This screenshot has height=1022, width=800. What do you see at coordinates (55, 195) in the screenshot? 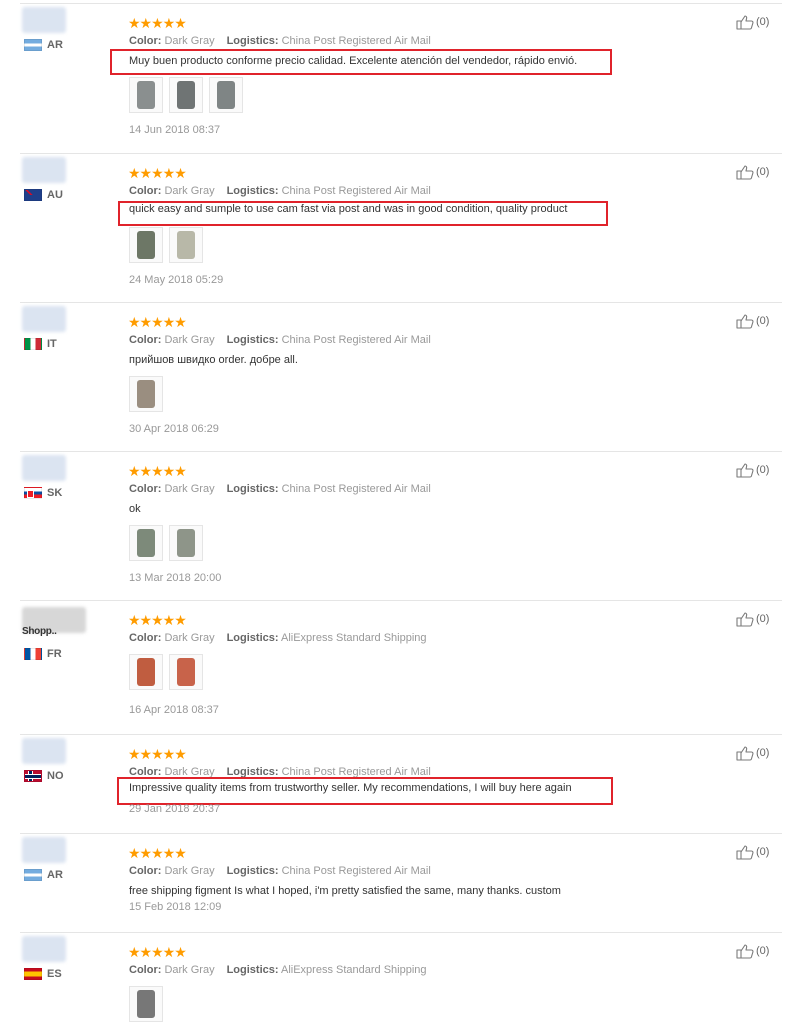
I see `country-code: AU` at bounding box center [55, 195].